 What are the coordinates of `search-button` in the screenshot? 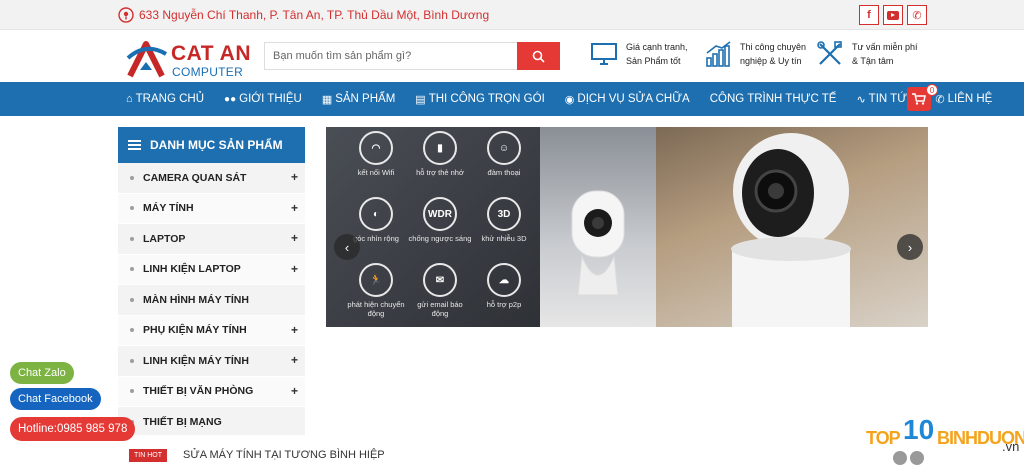 It's located at (538, 56).